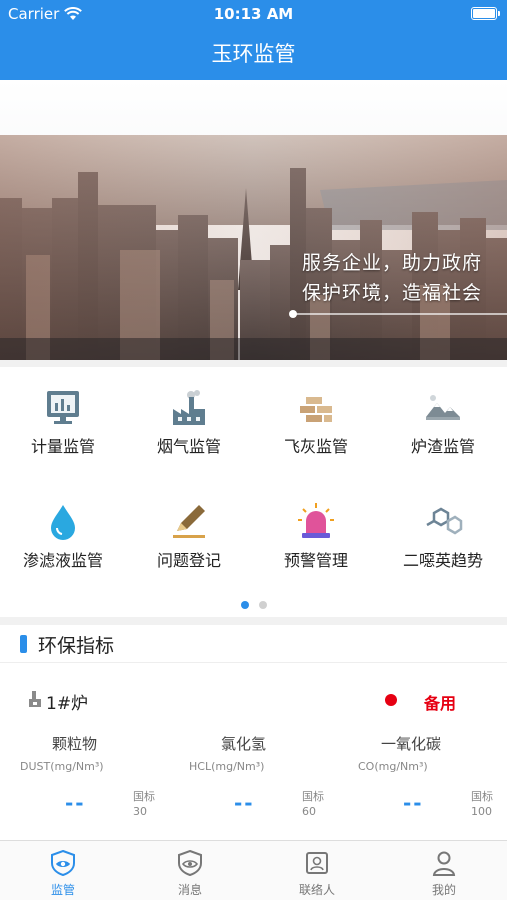  I want to click on section-title: 环保指标, so click(76, 646).